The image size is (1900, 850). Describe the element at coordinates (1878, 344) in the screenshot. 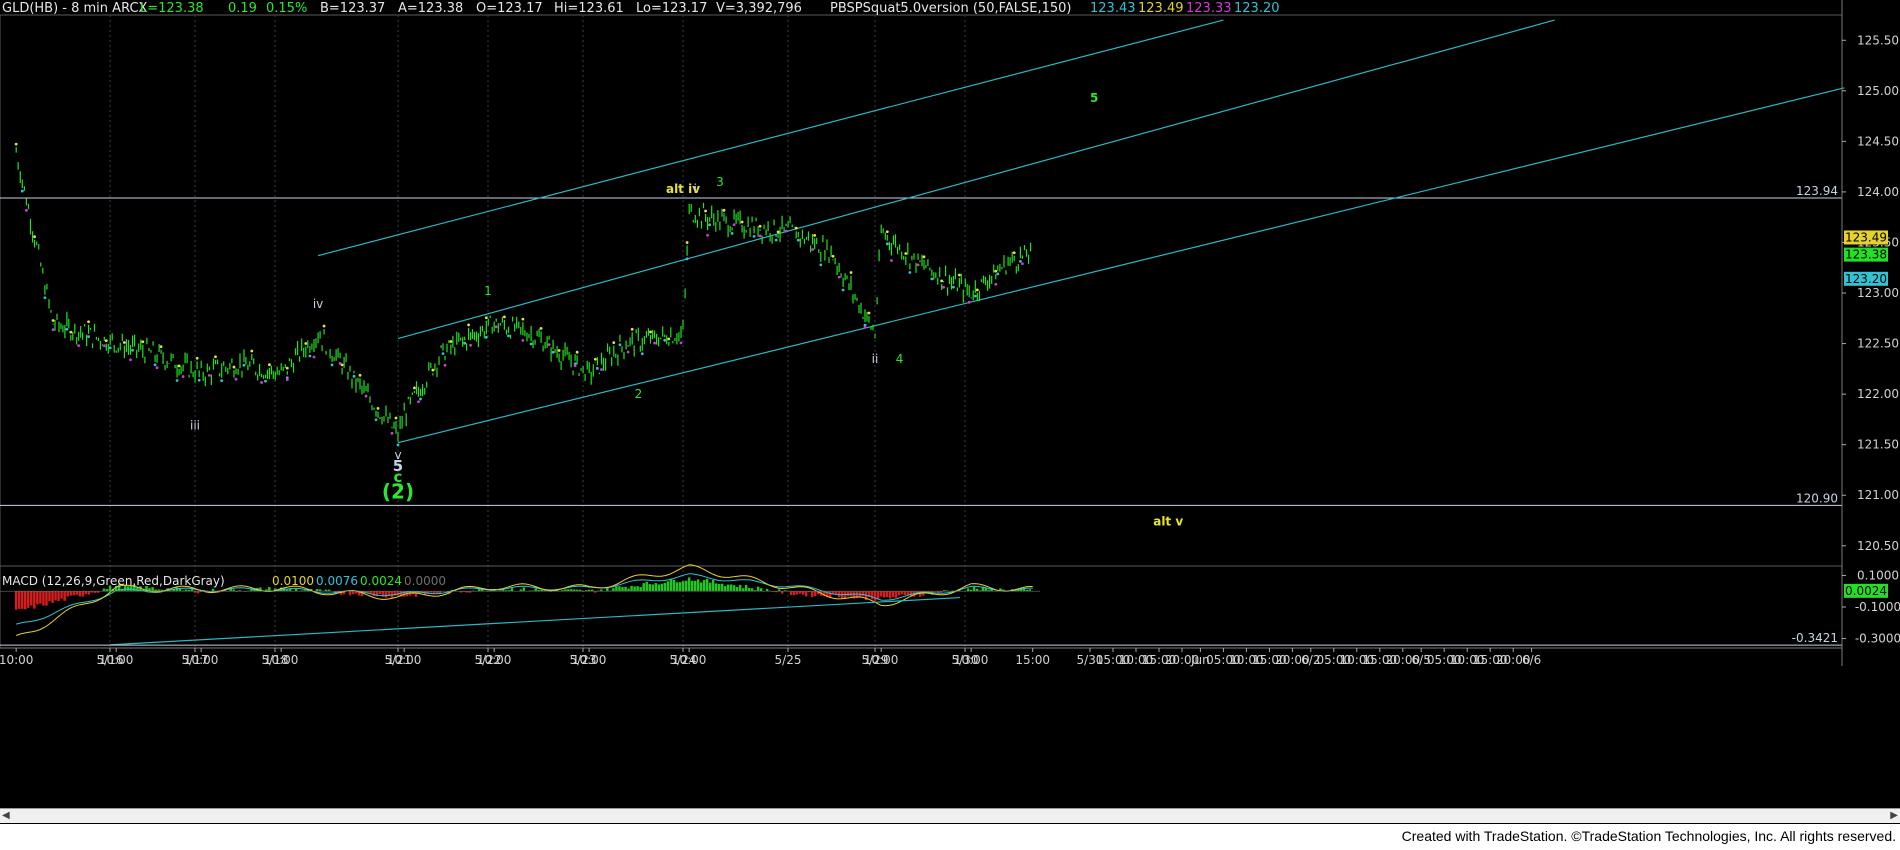

I see `price-tick-label: 122.50` at that location.